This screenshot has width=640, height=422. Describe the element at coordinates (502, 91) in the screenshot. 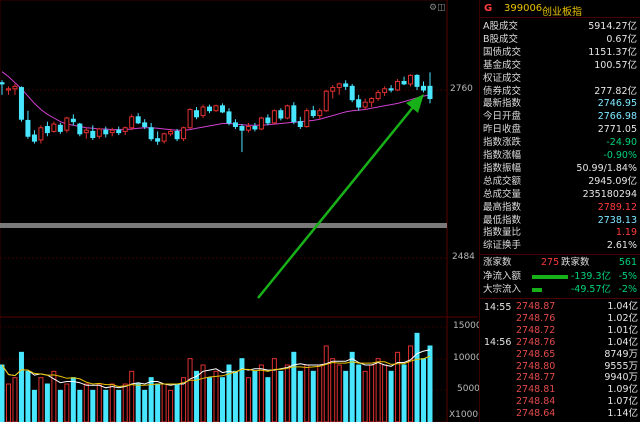

I see `stat-label: 债券成交` at that location.